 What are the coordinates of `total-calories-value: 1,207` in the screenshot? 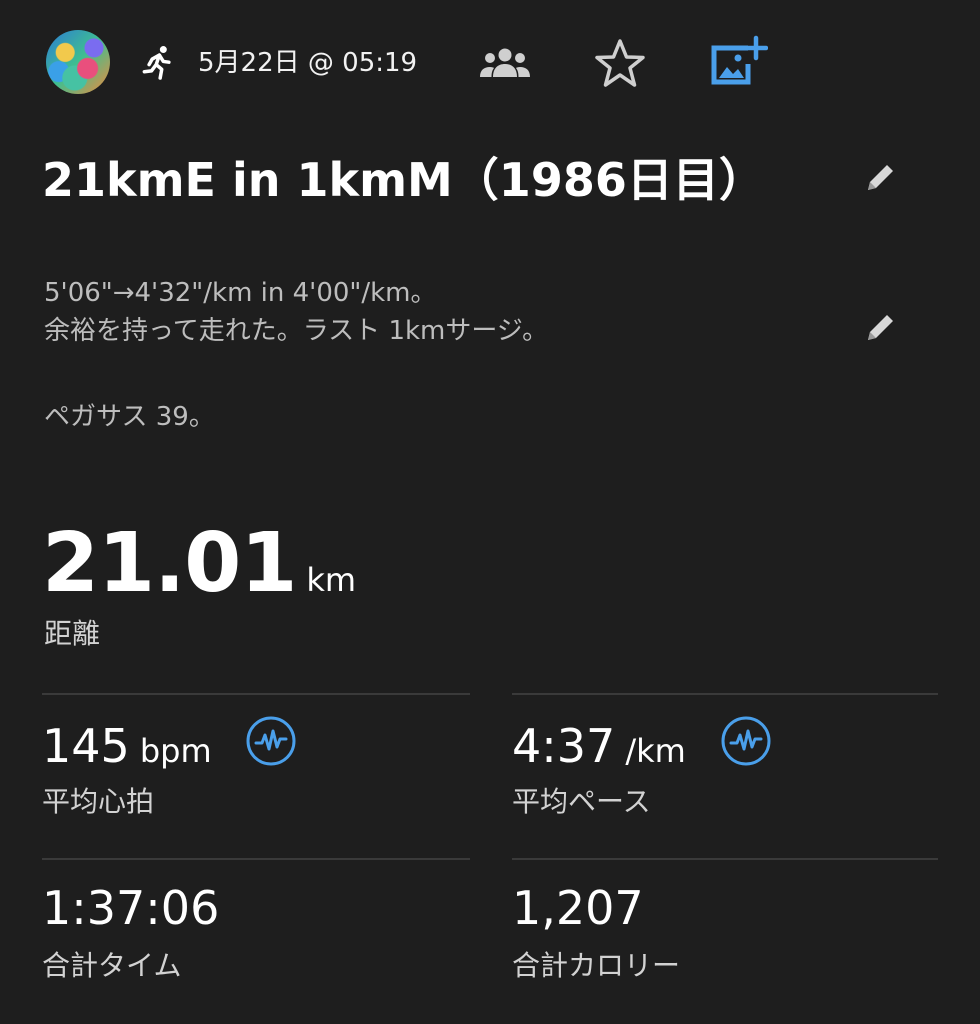 It's located at (578, 908).